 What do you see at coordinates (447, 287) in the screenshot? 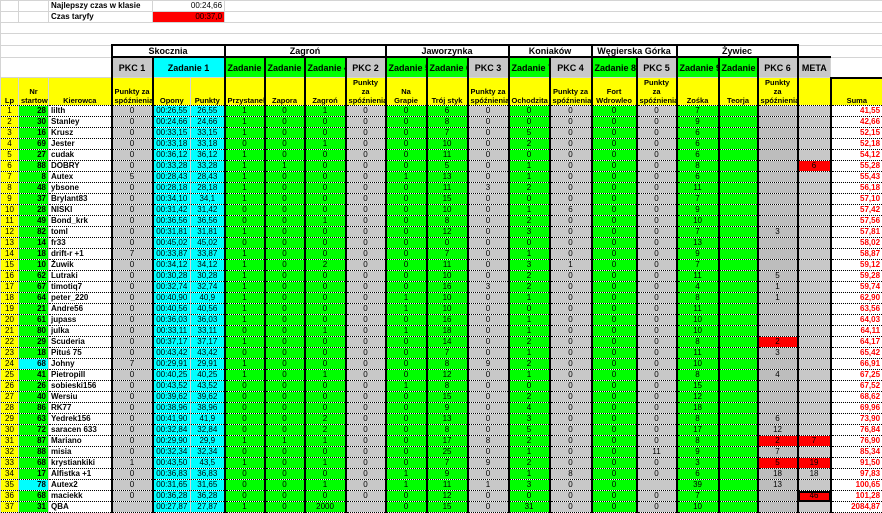
I see `cell-trojstyk: 16` at bounding box center [447, 287].